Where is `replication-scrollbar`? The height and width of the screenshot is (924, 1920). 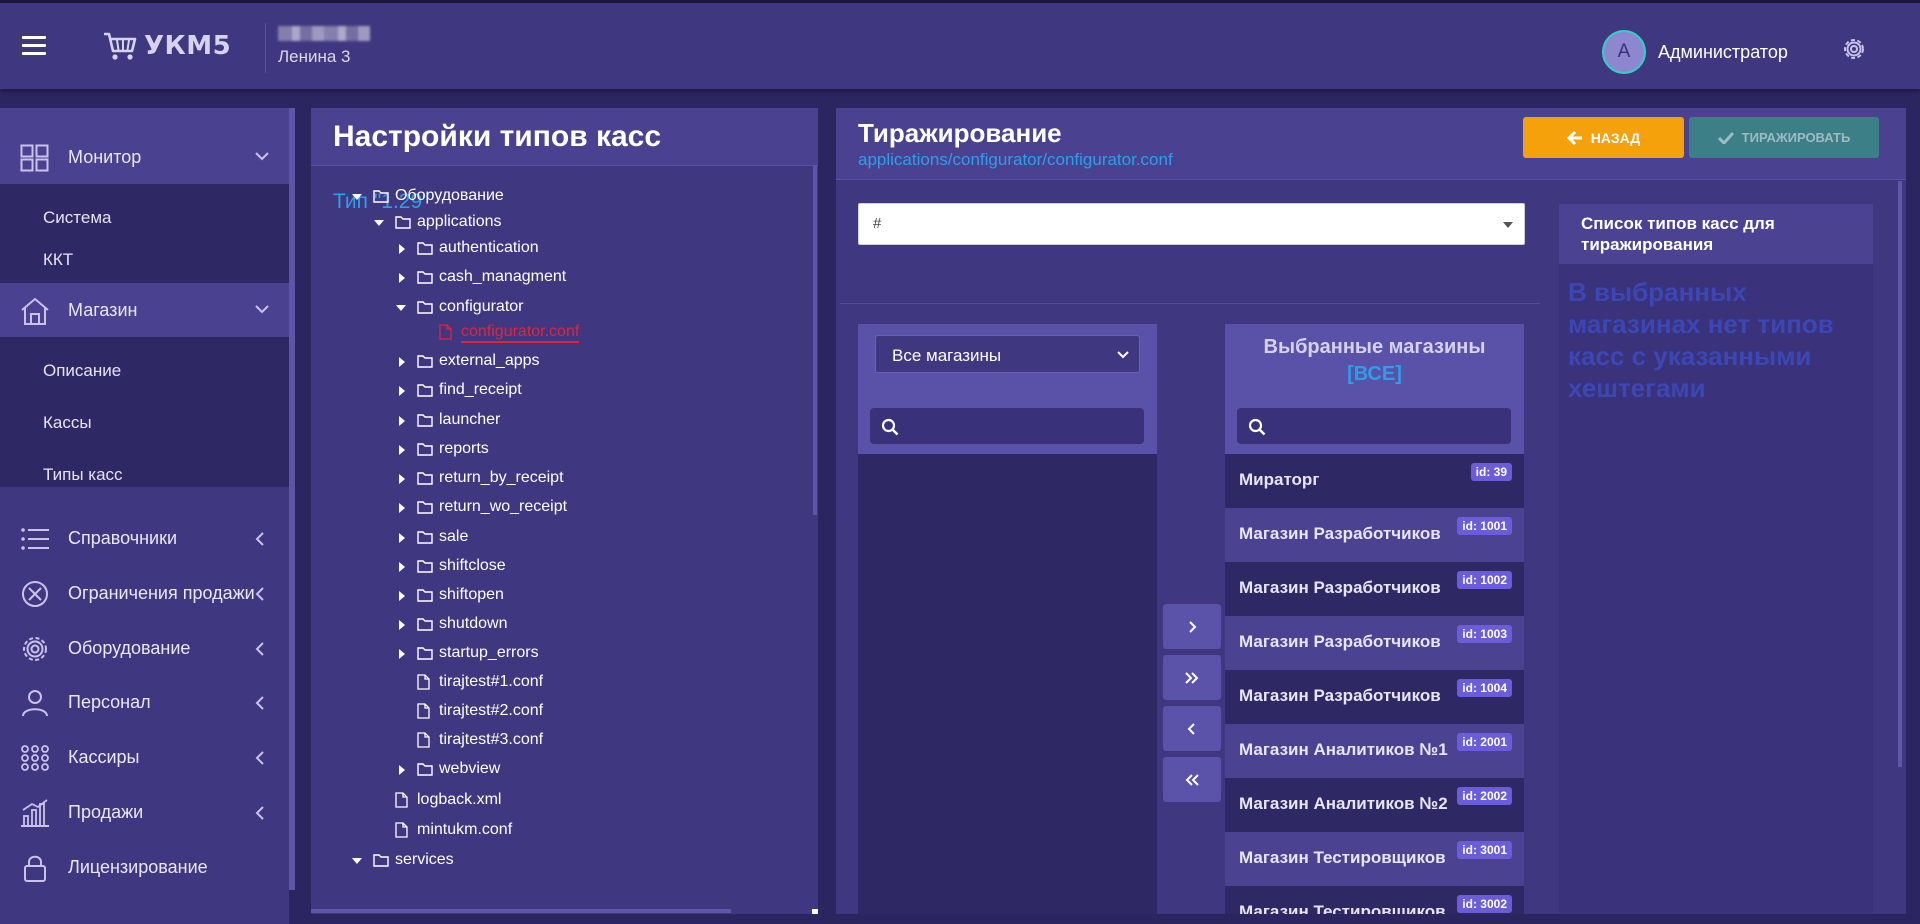 replication-scrollbar is located at coordinates (1900, 474).